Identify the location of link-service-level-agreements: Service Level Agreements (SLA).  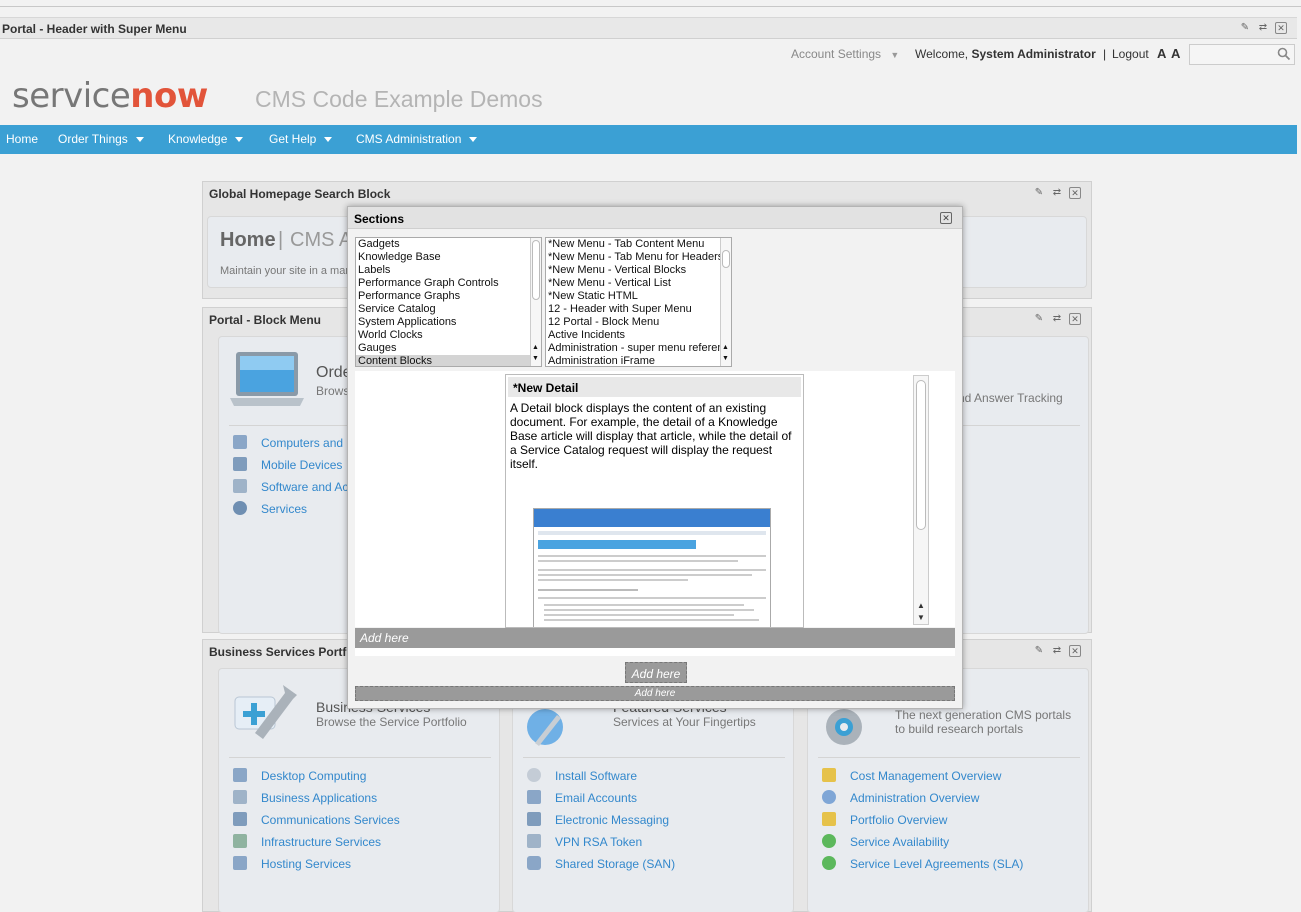
(936, 864).